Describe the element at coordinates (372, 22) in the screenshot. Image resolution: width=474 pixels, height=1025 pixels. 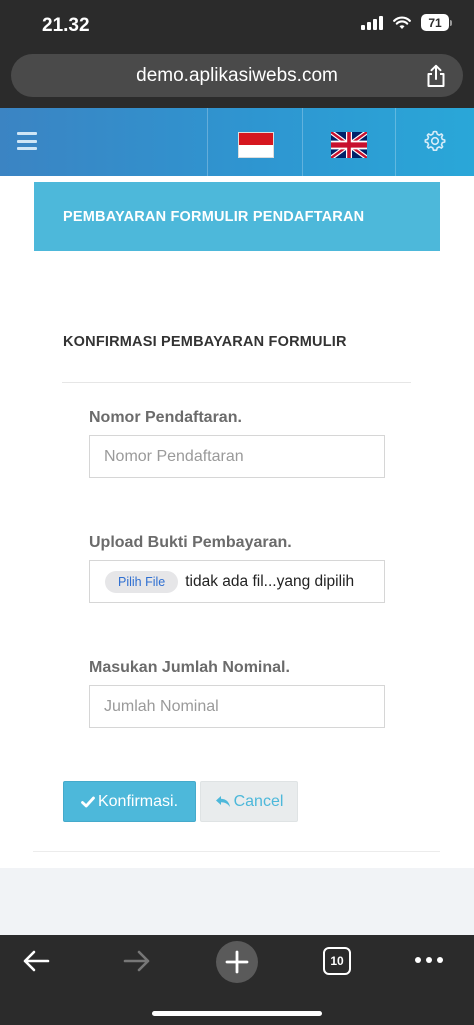
I see `cellular-signal-icon` at that location.